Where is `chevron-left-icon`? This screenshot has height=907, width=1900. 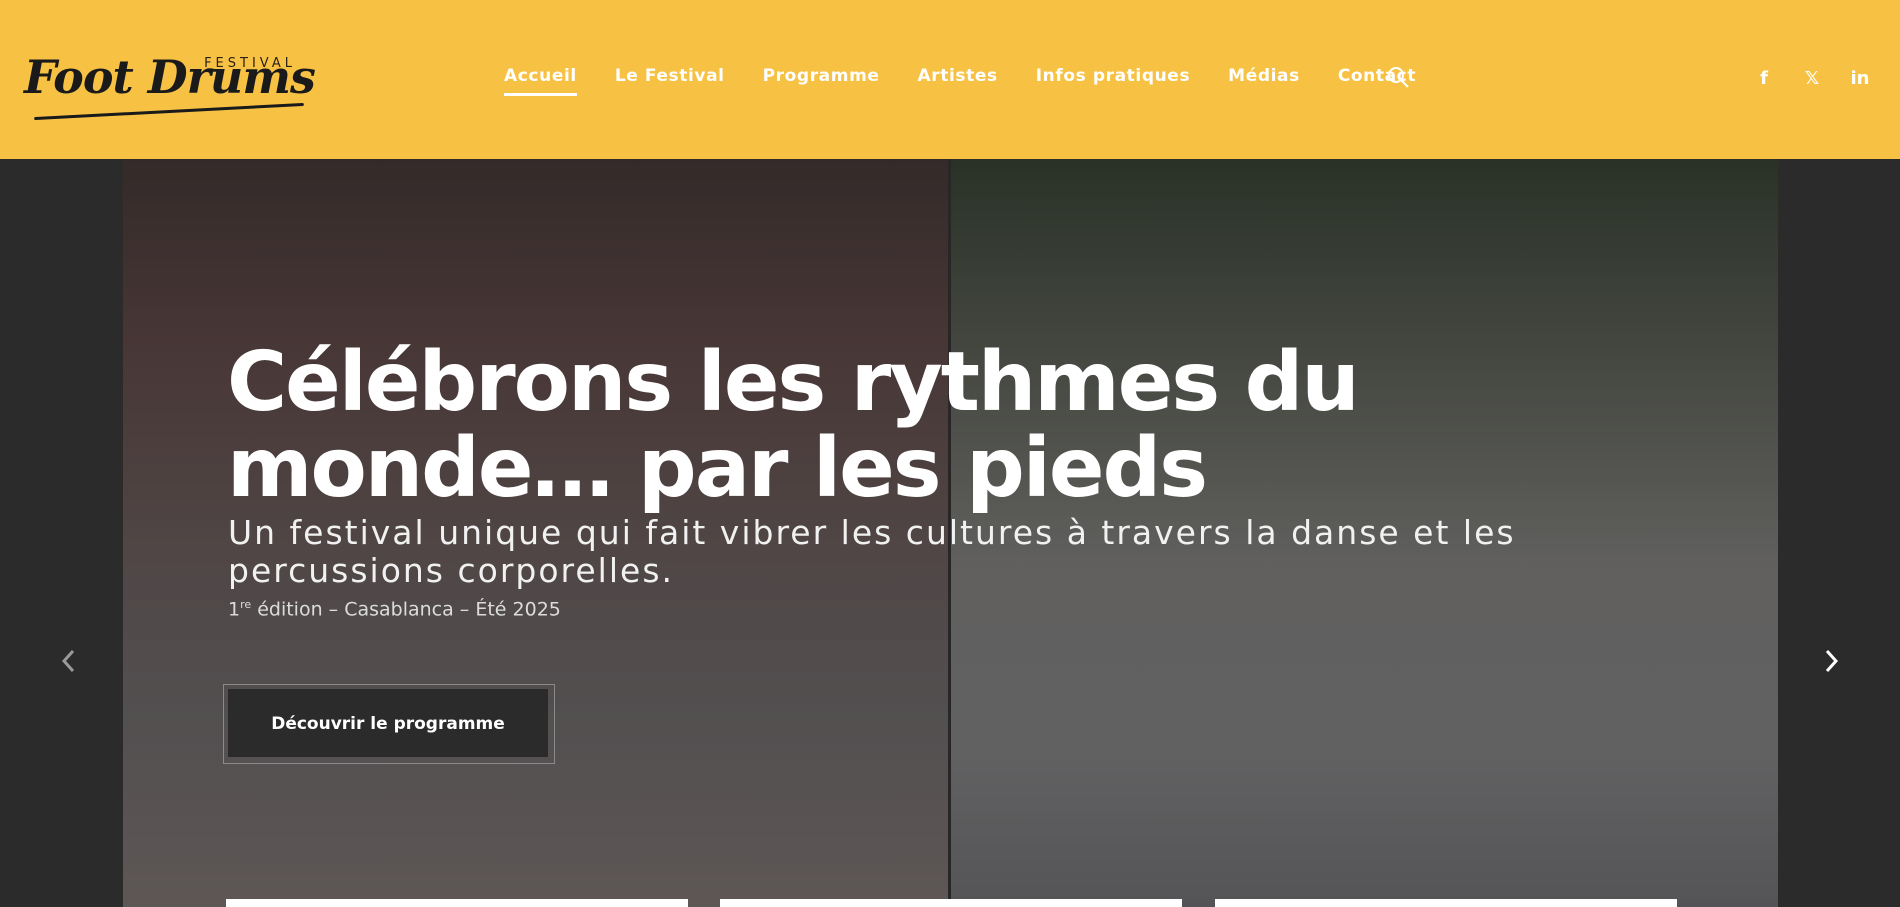
chevron-left-icon is located at coordinates (69, 661).